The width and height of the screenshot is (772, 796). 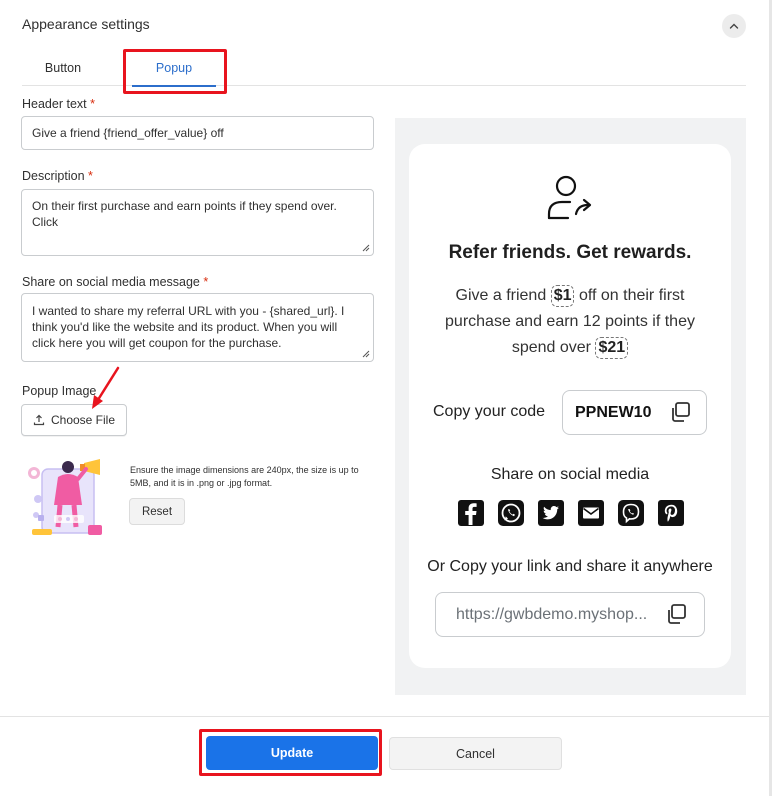 What do you see at coordinates (157, 511) in the screenshot?
I see `reset-button: Reset` at bounding box center [157, 511].